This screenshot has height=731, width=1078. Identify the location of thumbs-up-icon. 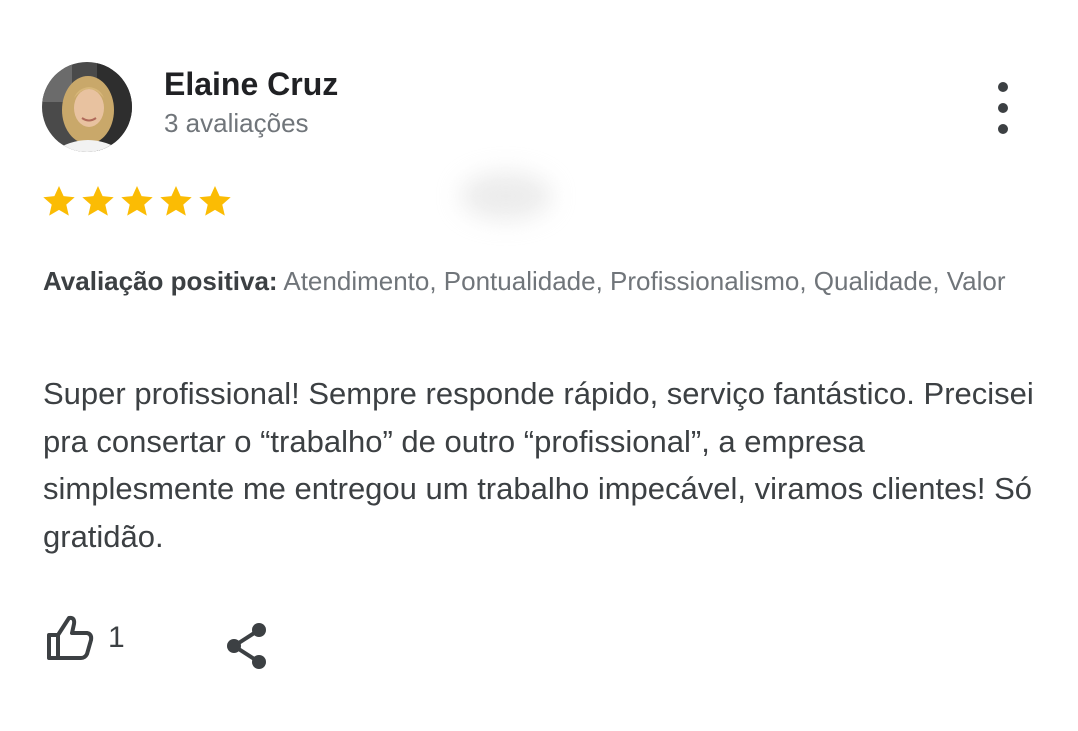
(70, 637).